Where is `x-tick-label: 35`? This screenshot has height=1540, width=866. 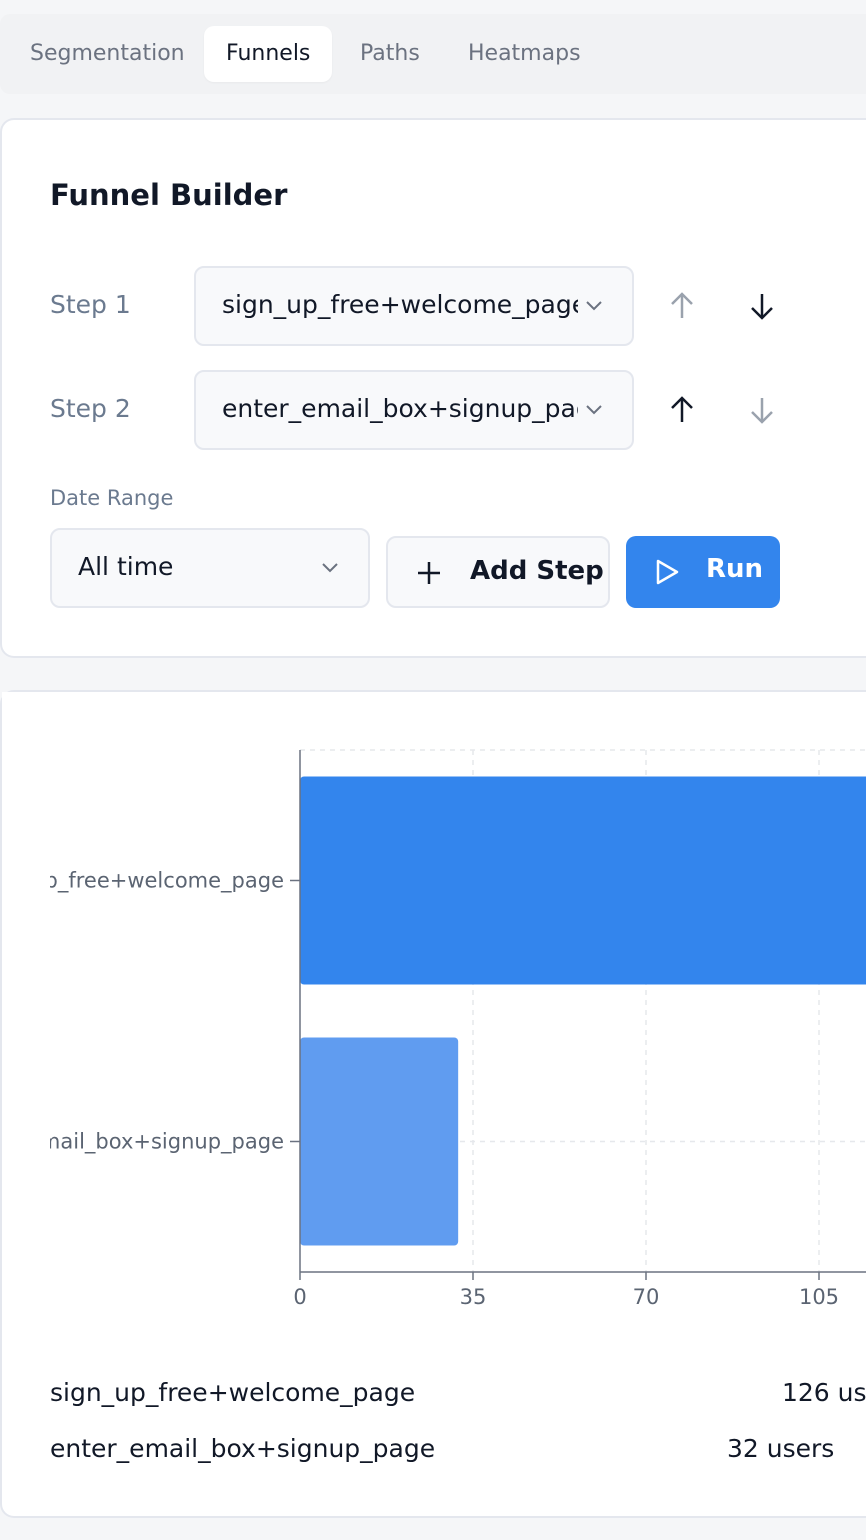
x-tick-label: 35 is located at coordinates (473, 1297).